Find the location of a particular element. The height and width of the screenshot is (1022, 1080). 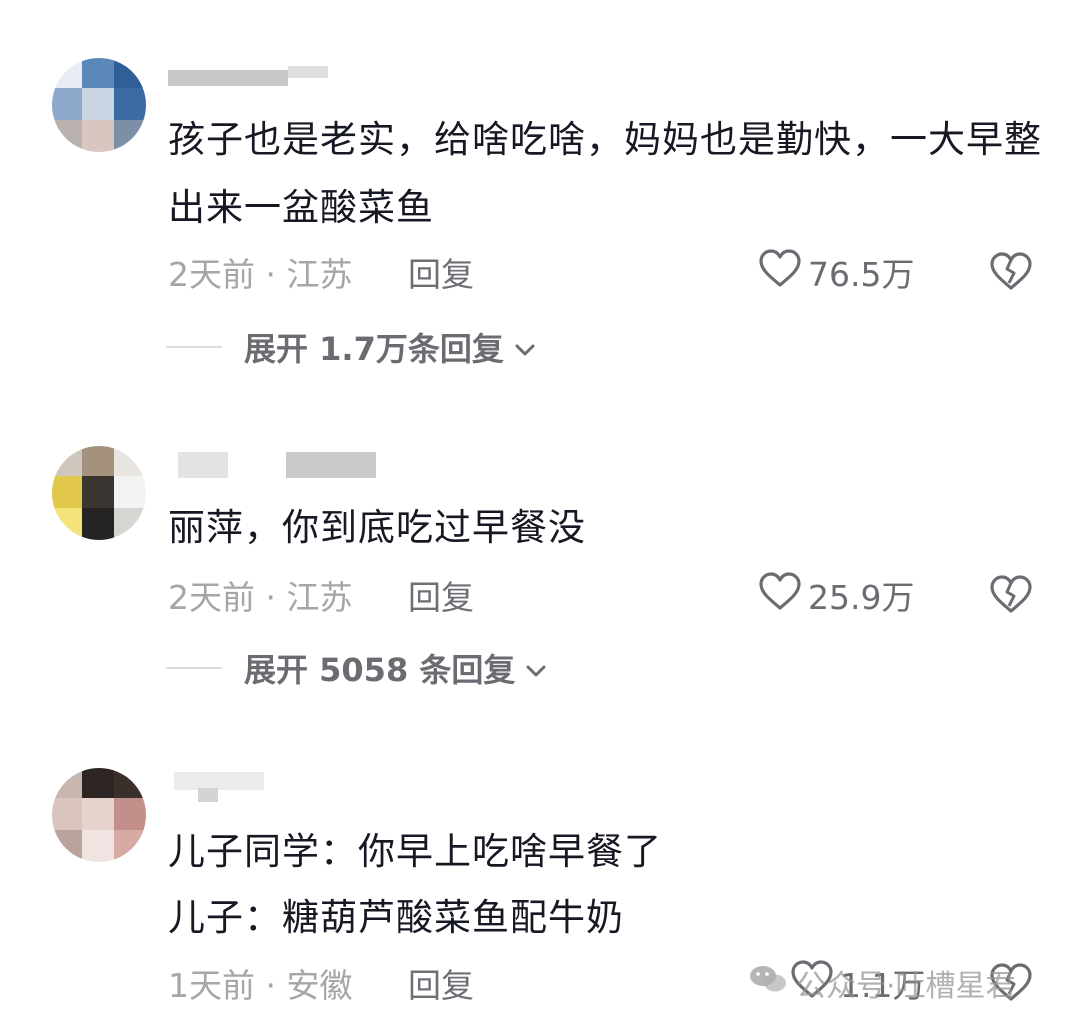

comment-text: 丽萍，你到底吃过早餐没 is located at coordinates (377, 527).